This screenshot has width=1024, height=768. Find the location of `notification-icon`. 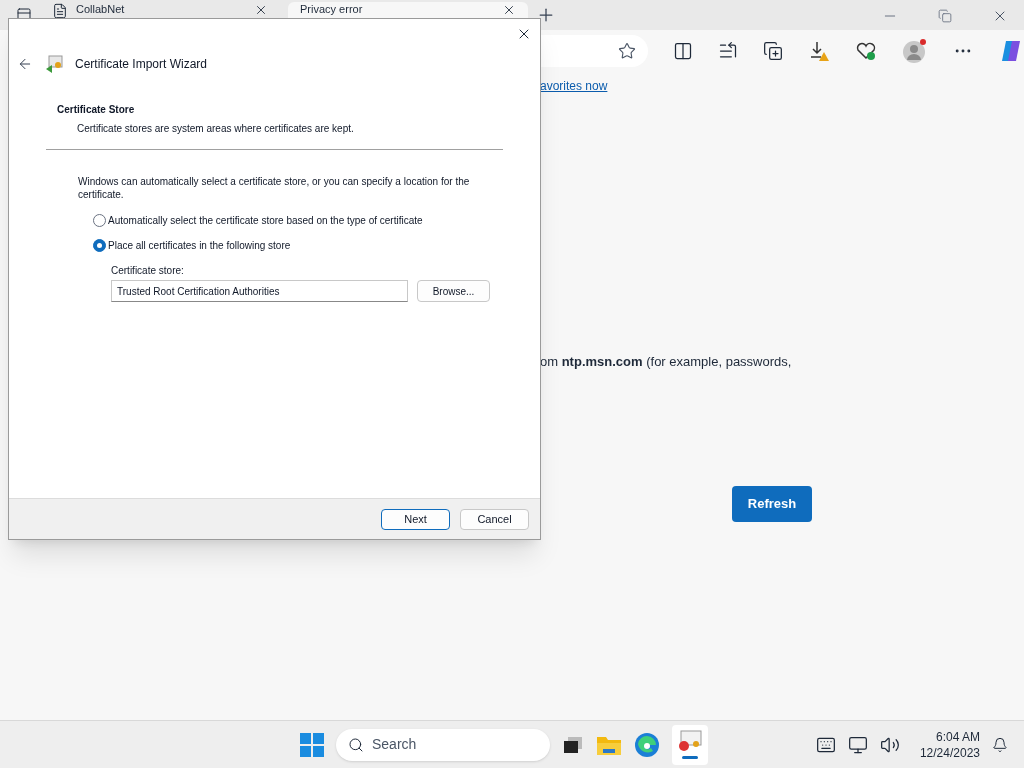

notification-icon is located at coordinates (1000, 744).